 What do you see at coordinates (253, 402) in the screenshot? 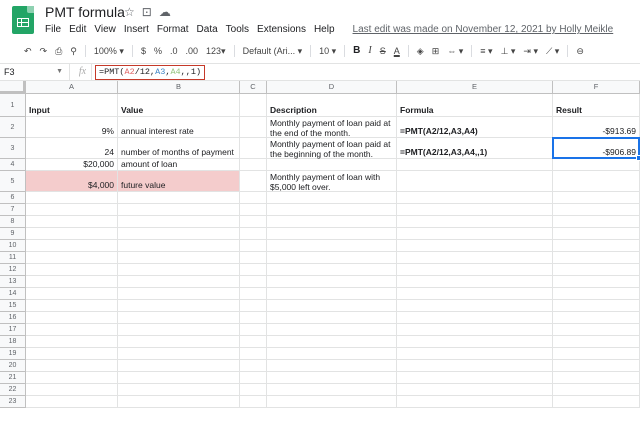
I see `cell-c23` at bounding box center [253, 402].